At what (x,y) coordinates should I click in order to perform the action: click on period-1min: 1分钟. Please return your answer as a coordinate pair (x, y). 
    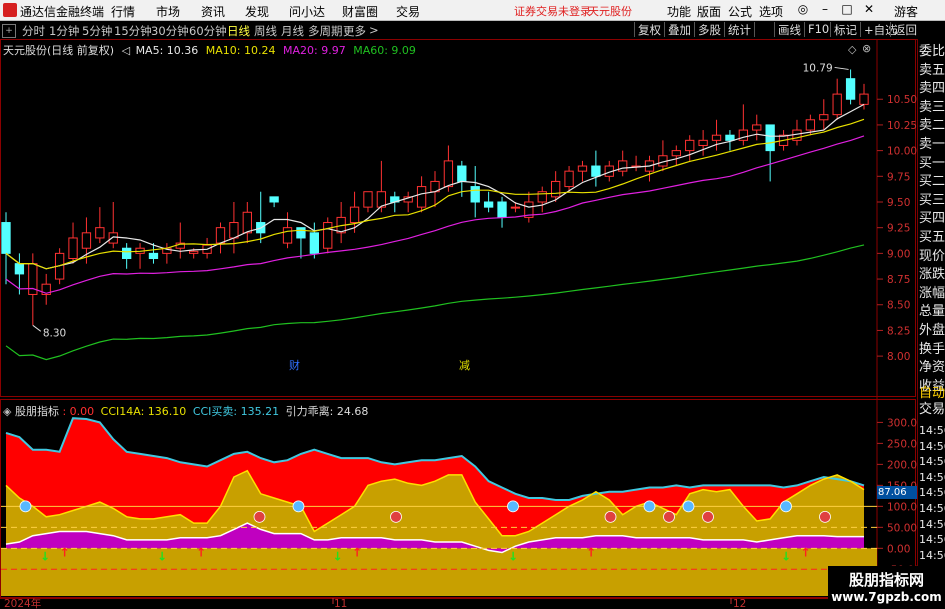
    Looking at the image, I should click on (64, 31).